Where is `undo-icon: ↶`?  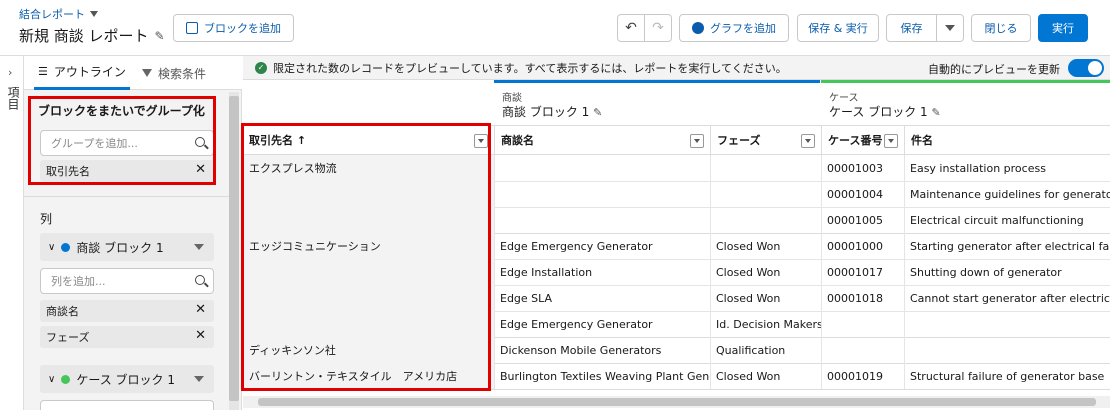 undo-icon: ↶ is located at coordinates (631, 28).